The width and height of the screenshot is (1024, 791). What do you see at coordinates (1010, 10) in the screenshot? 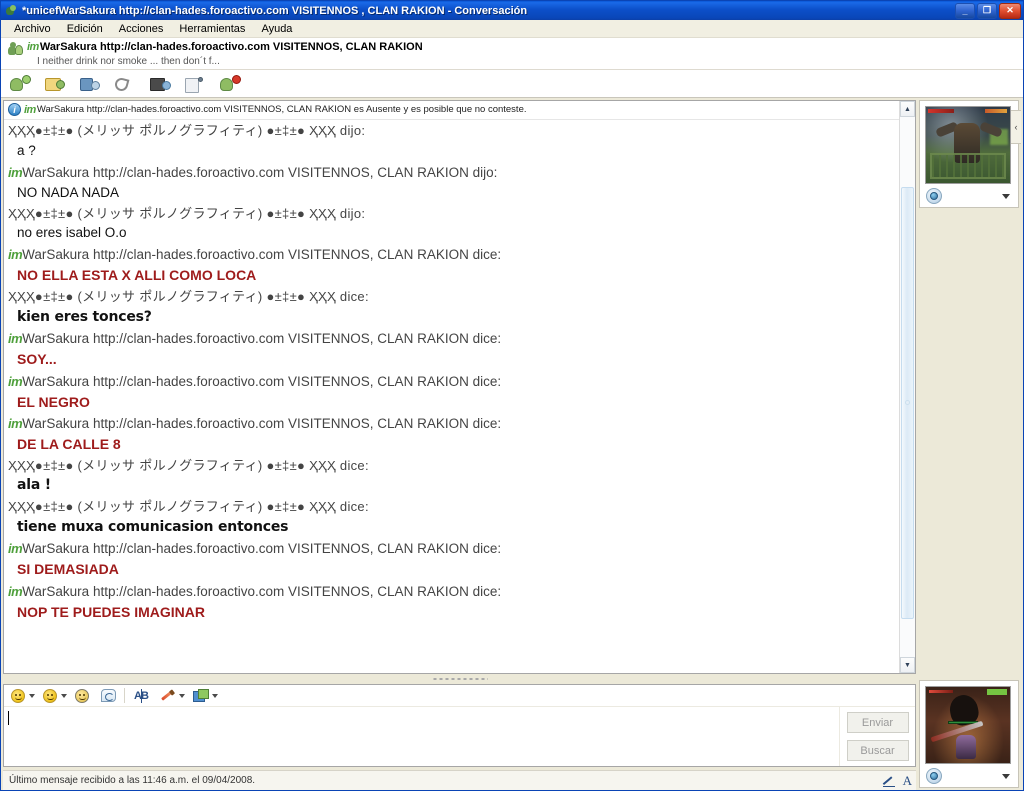
I see `close-button: ✕` at bounding box center [1010, 10].